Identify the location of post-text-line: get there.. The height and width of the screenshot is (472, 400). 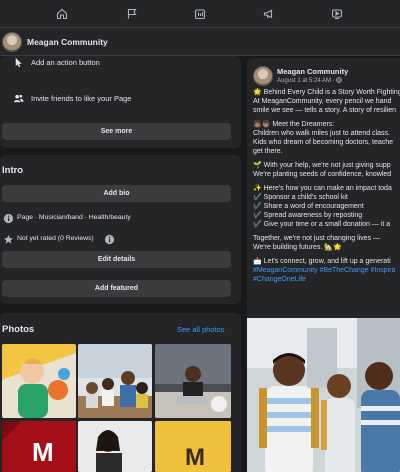
(268, 151).